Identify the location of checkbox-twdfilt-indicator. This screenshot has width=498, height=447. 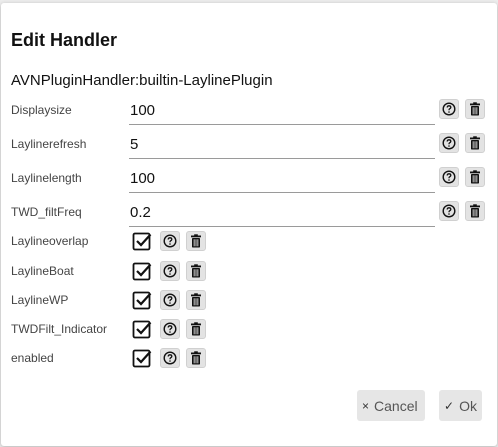
(142, 329).